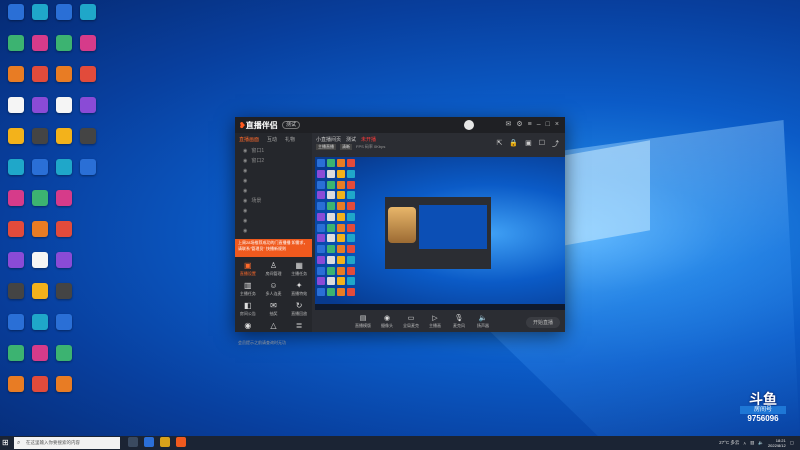 Image resolution: width=800 pixels, height=450 pixels. What do you see at coordinates (248, 289) in the screenshot?
I see `tool-button: ▥ 主播任务` at bounding box center [248, 289].